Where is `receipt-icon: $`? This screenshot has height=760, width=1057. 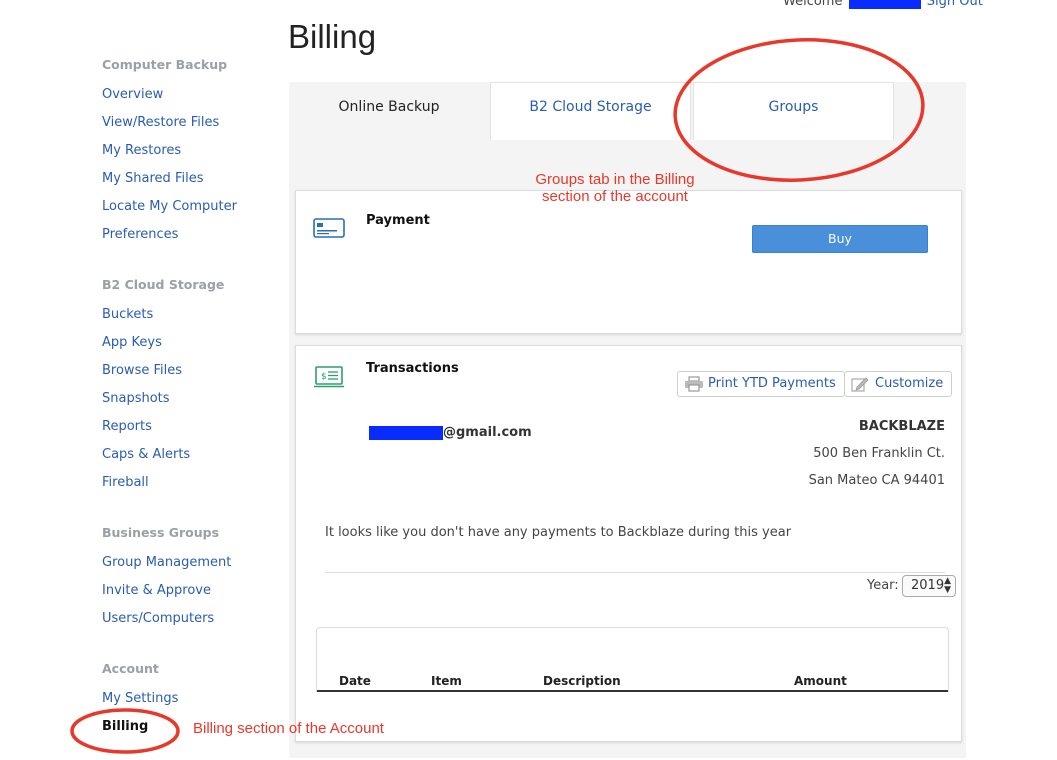 receipt-icon: $ is located at coordinates (329, 379).